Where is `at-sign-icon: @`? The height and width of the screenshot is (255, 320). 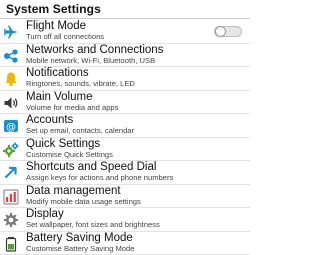 at-sign-icon: @ is located at coordinates (11, 126).